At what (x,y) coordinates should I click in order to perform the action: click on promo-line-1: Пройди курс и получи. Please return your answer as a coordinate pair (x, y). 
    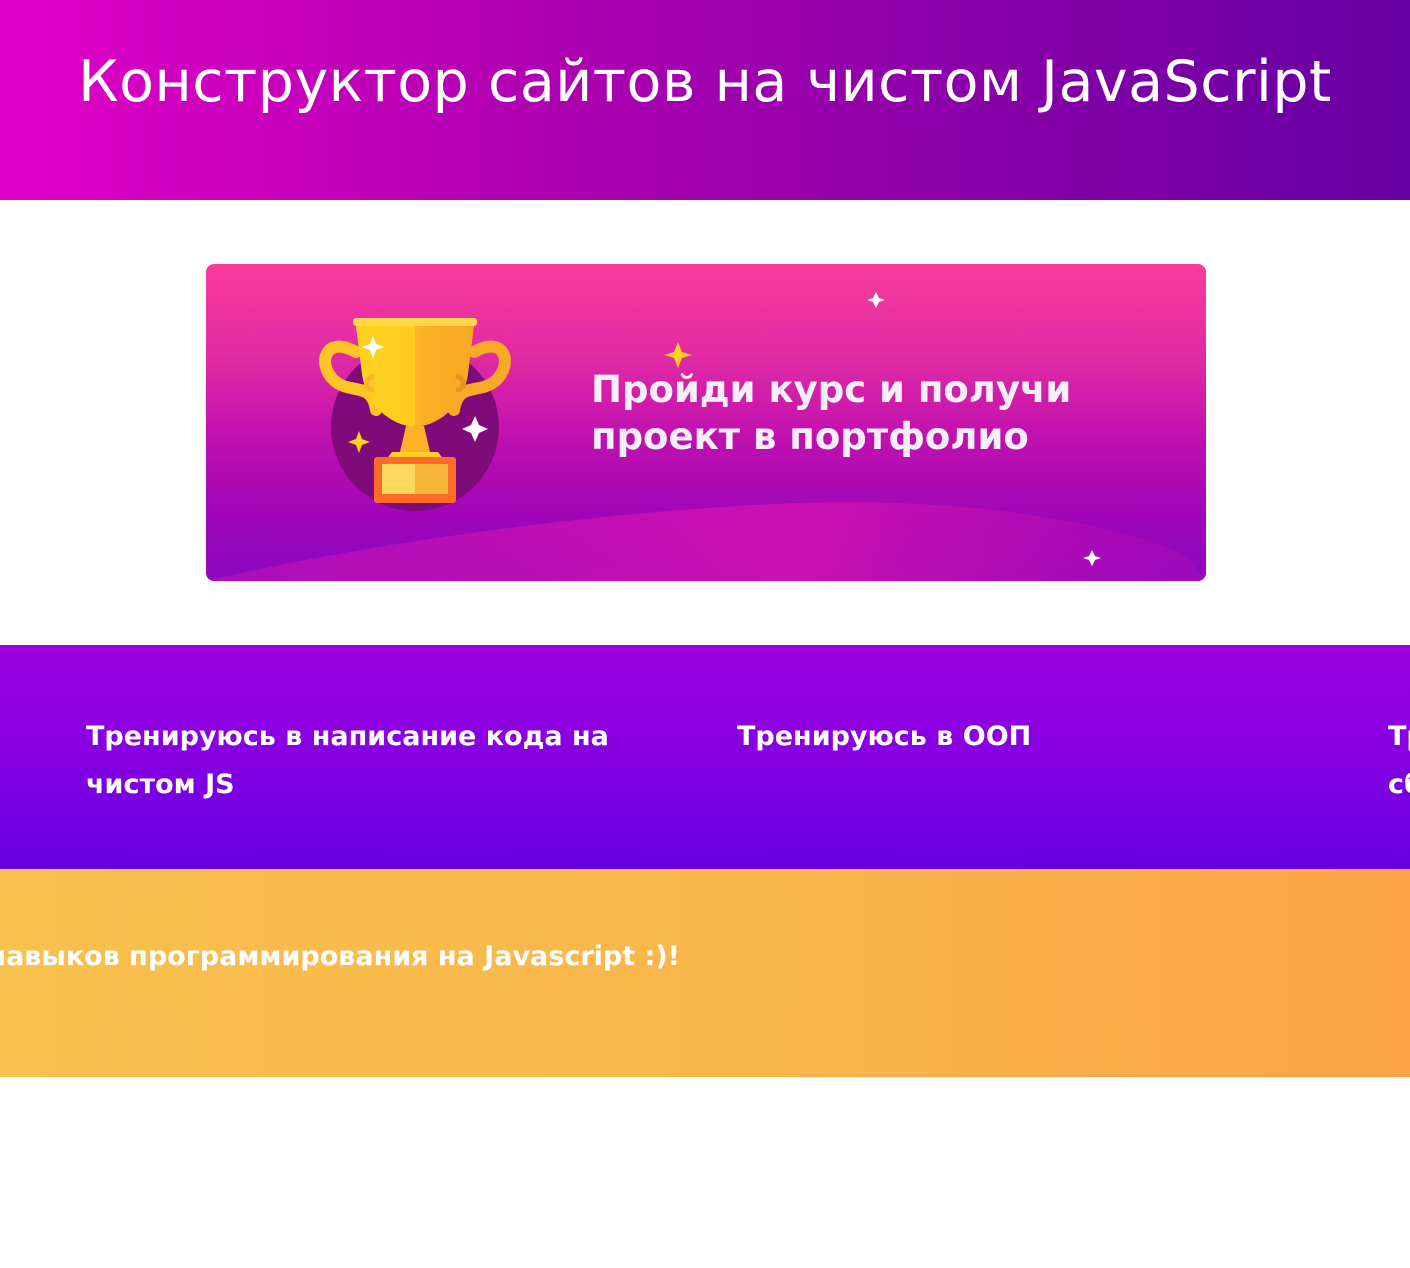
    Looking at the image, I should click on (831, 389).